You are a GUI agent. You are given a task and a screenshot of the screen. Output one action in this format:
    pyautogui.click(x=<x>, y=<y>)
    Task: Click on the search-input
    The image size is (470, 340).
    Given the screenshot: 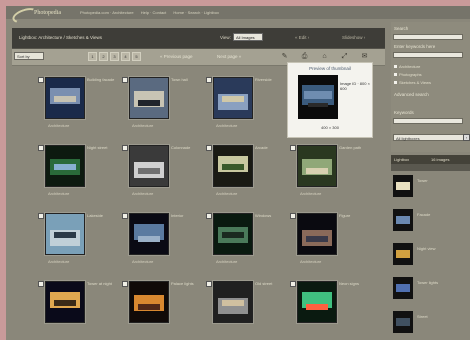 What is the action you would take?
    pyautogui.click(x=428, y=37)
    